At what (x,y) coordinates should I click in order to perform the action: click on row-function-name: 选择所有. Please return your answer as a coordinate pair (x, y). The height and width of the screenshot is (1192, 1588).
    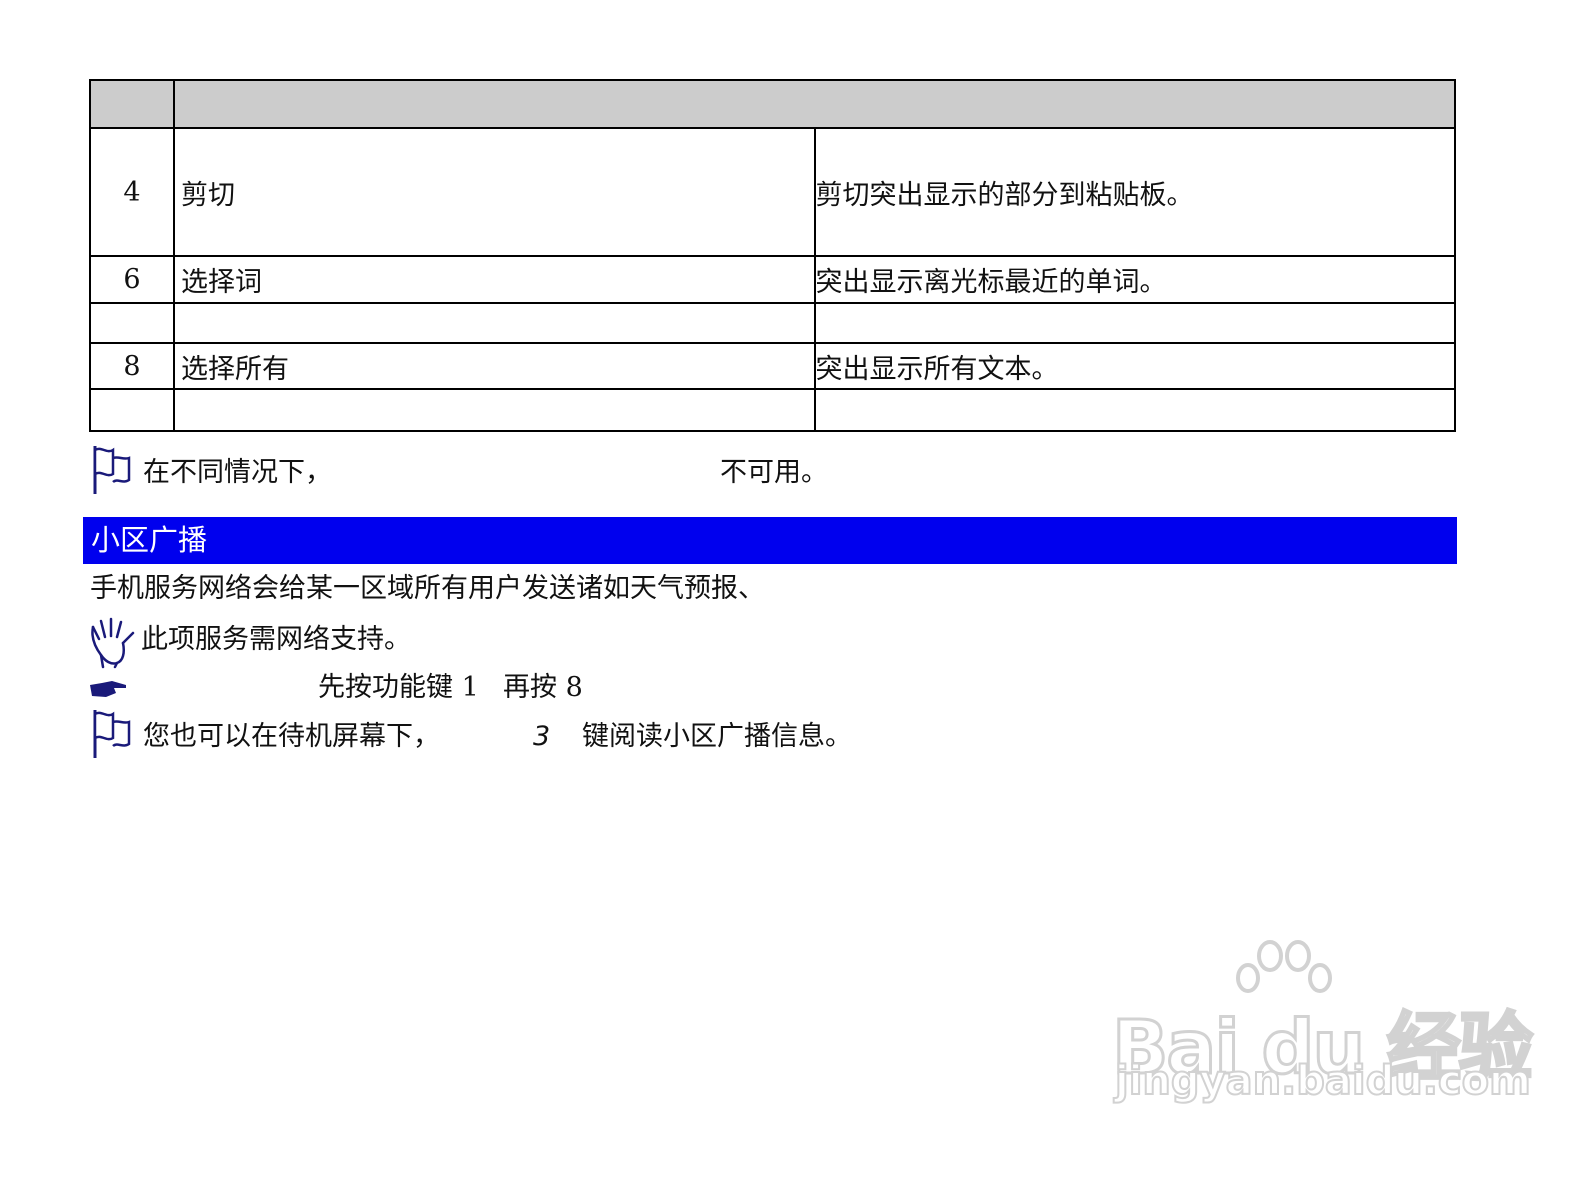
    Looking at the image, I should click on (494, 366).